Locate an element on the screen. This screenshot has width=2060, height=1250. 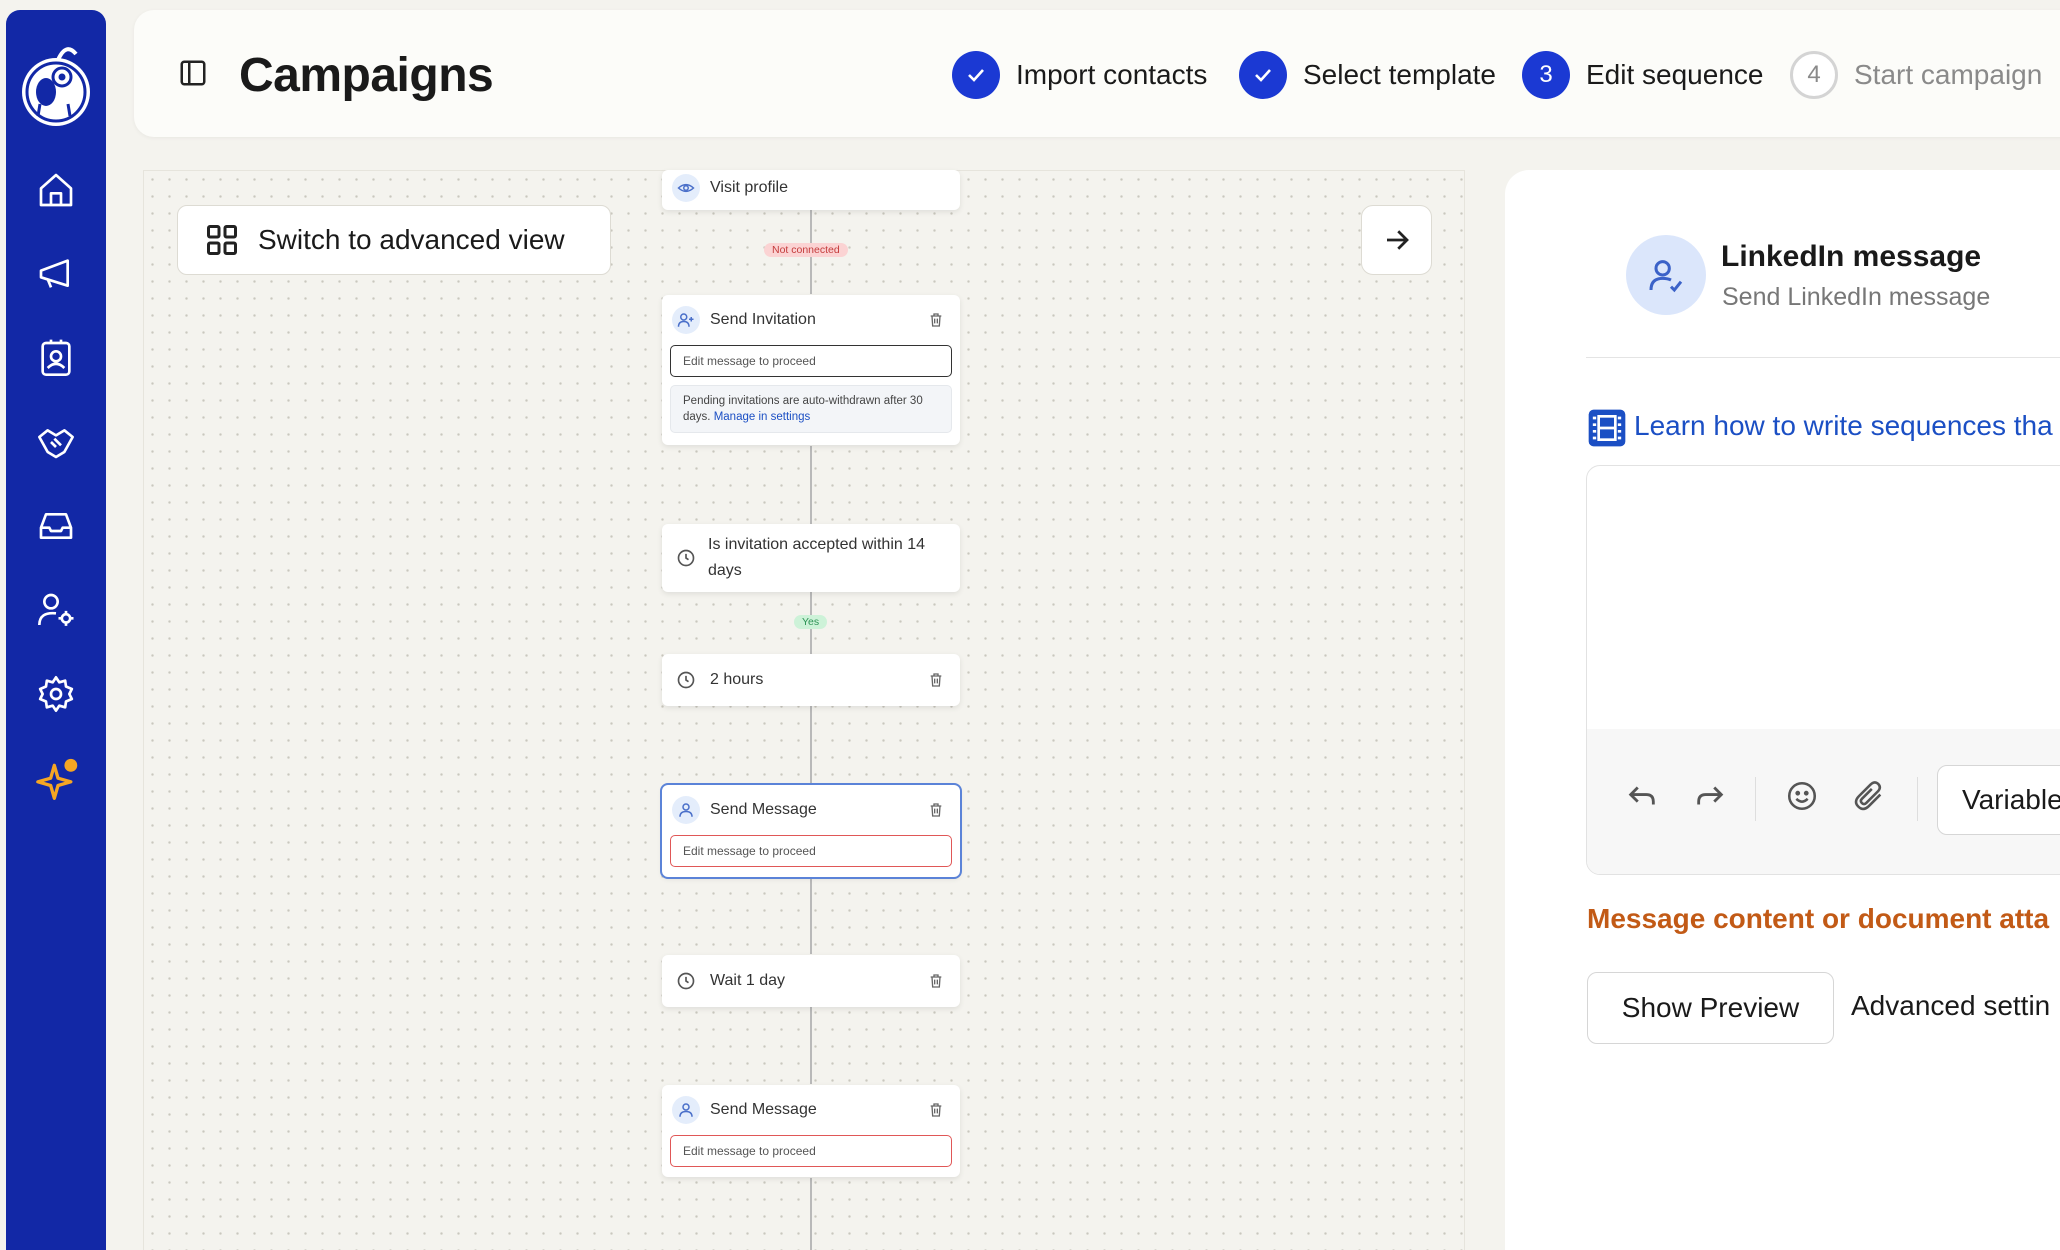
user-check-icon is located at coordinates (1666, 275).